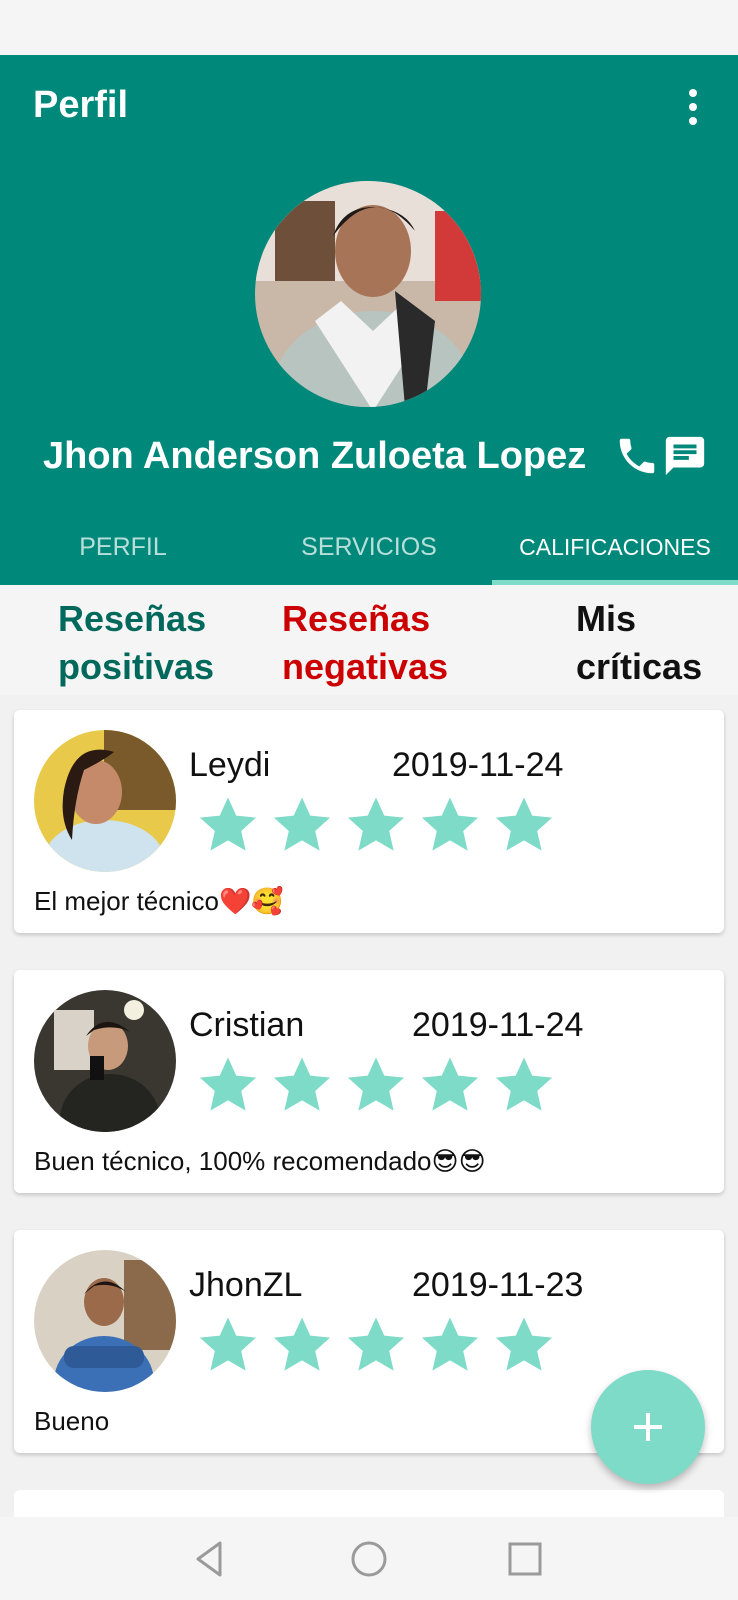  Describe the element at coordinates (382, 643) in the screenshot. I see `negative-reviews-tab: Reseñas negativas` at that location.